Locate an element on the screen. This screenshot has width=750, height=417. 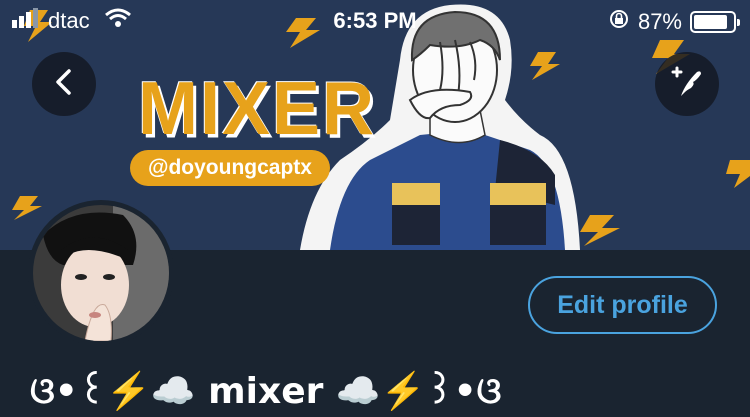
status-right-group: 87% is located at coordinates (674, 22).